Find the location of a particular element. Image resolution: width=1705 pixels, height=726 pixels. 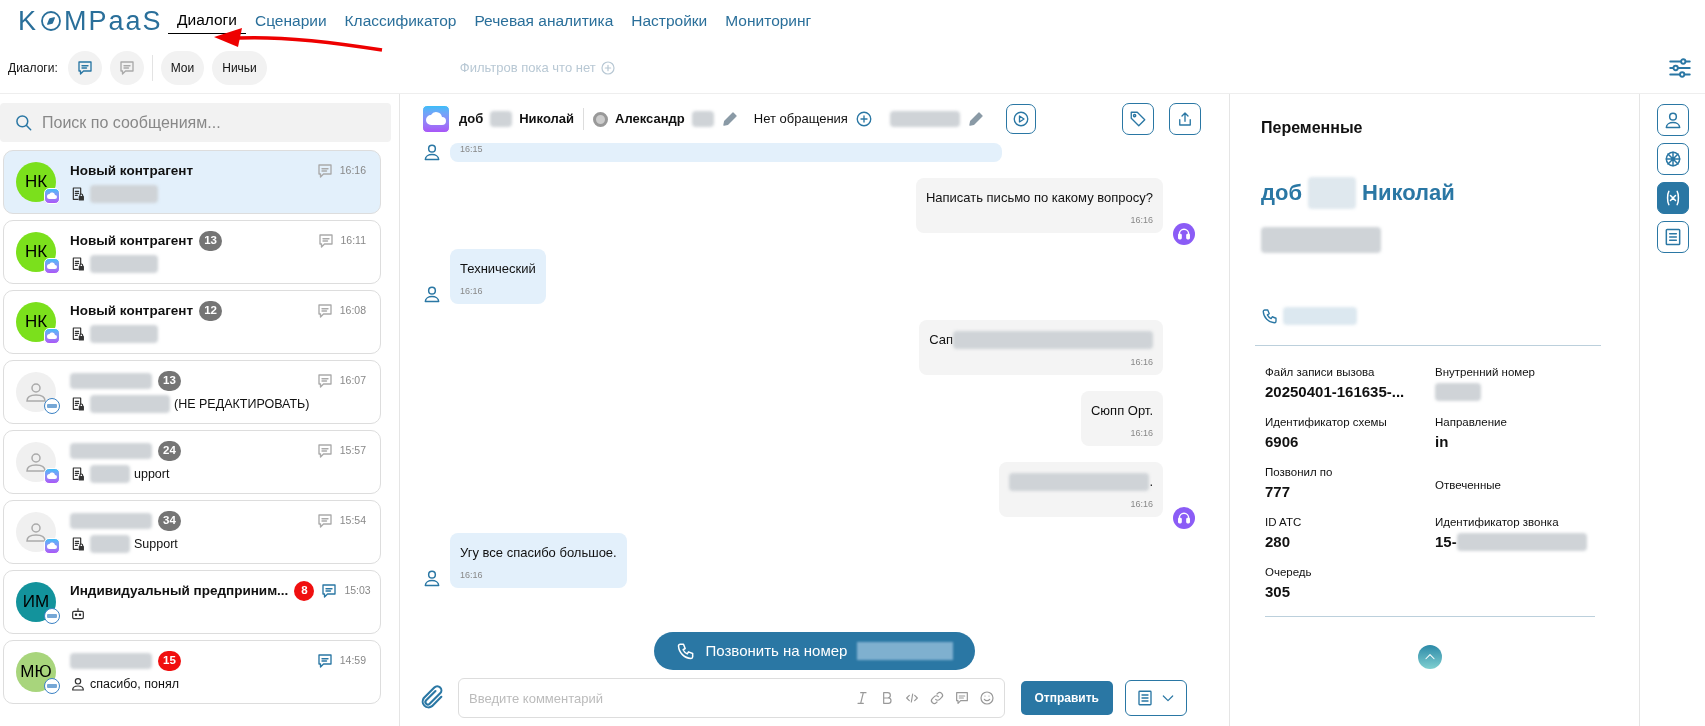

dialog-time: 16:11 is located at coordinates (353, 241).